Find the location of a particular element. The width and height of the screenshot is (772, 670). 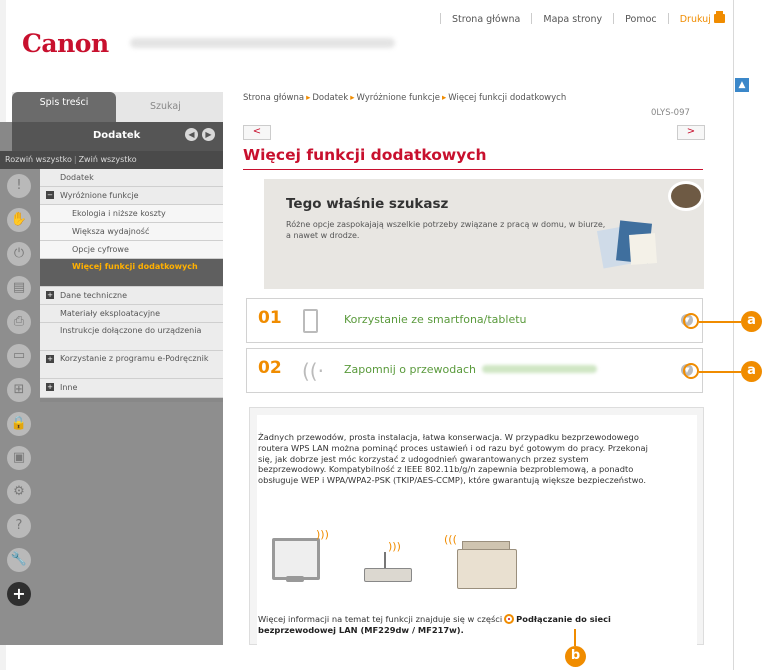

wifi-signal-icon: ))) is located at coordinates (394, 546).